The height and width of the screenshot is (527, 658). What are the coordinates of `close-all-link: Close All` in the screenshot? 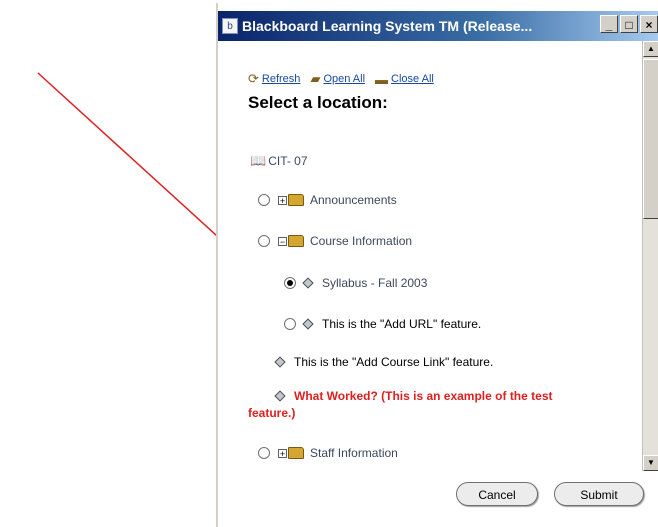 It's located at (412, 79).